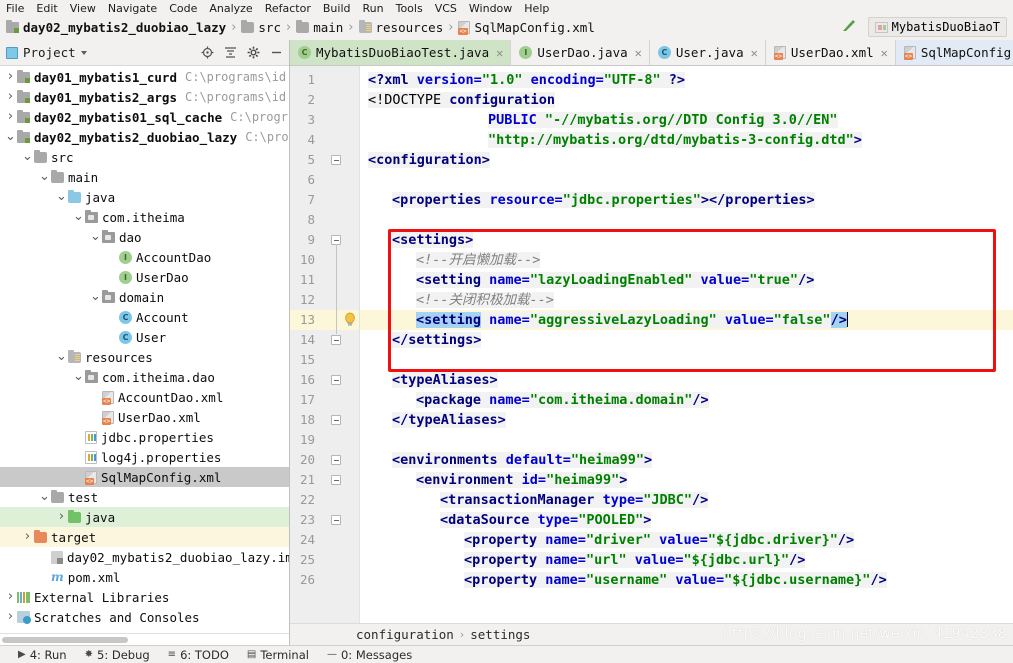 This screenshot has width=1013, height=663. What do you see at coordinates (144, 397) in the screenshot?
I see `tree-row: AccountDao.xml` at bounding box center [144, 397].